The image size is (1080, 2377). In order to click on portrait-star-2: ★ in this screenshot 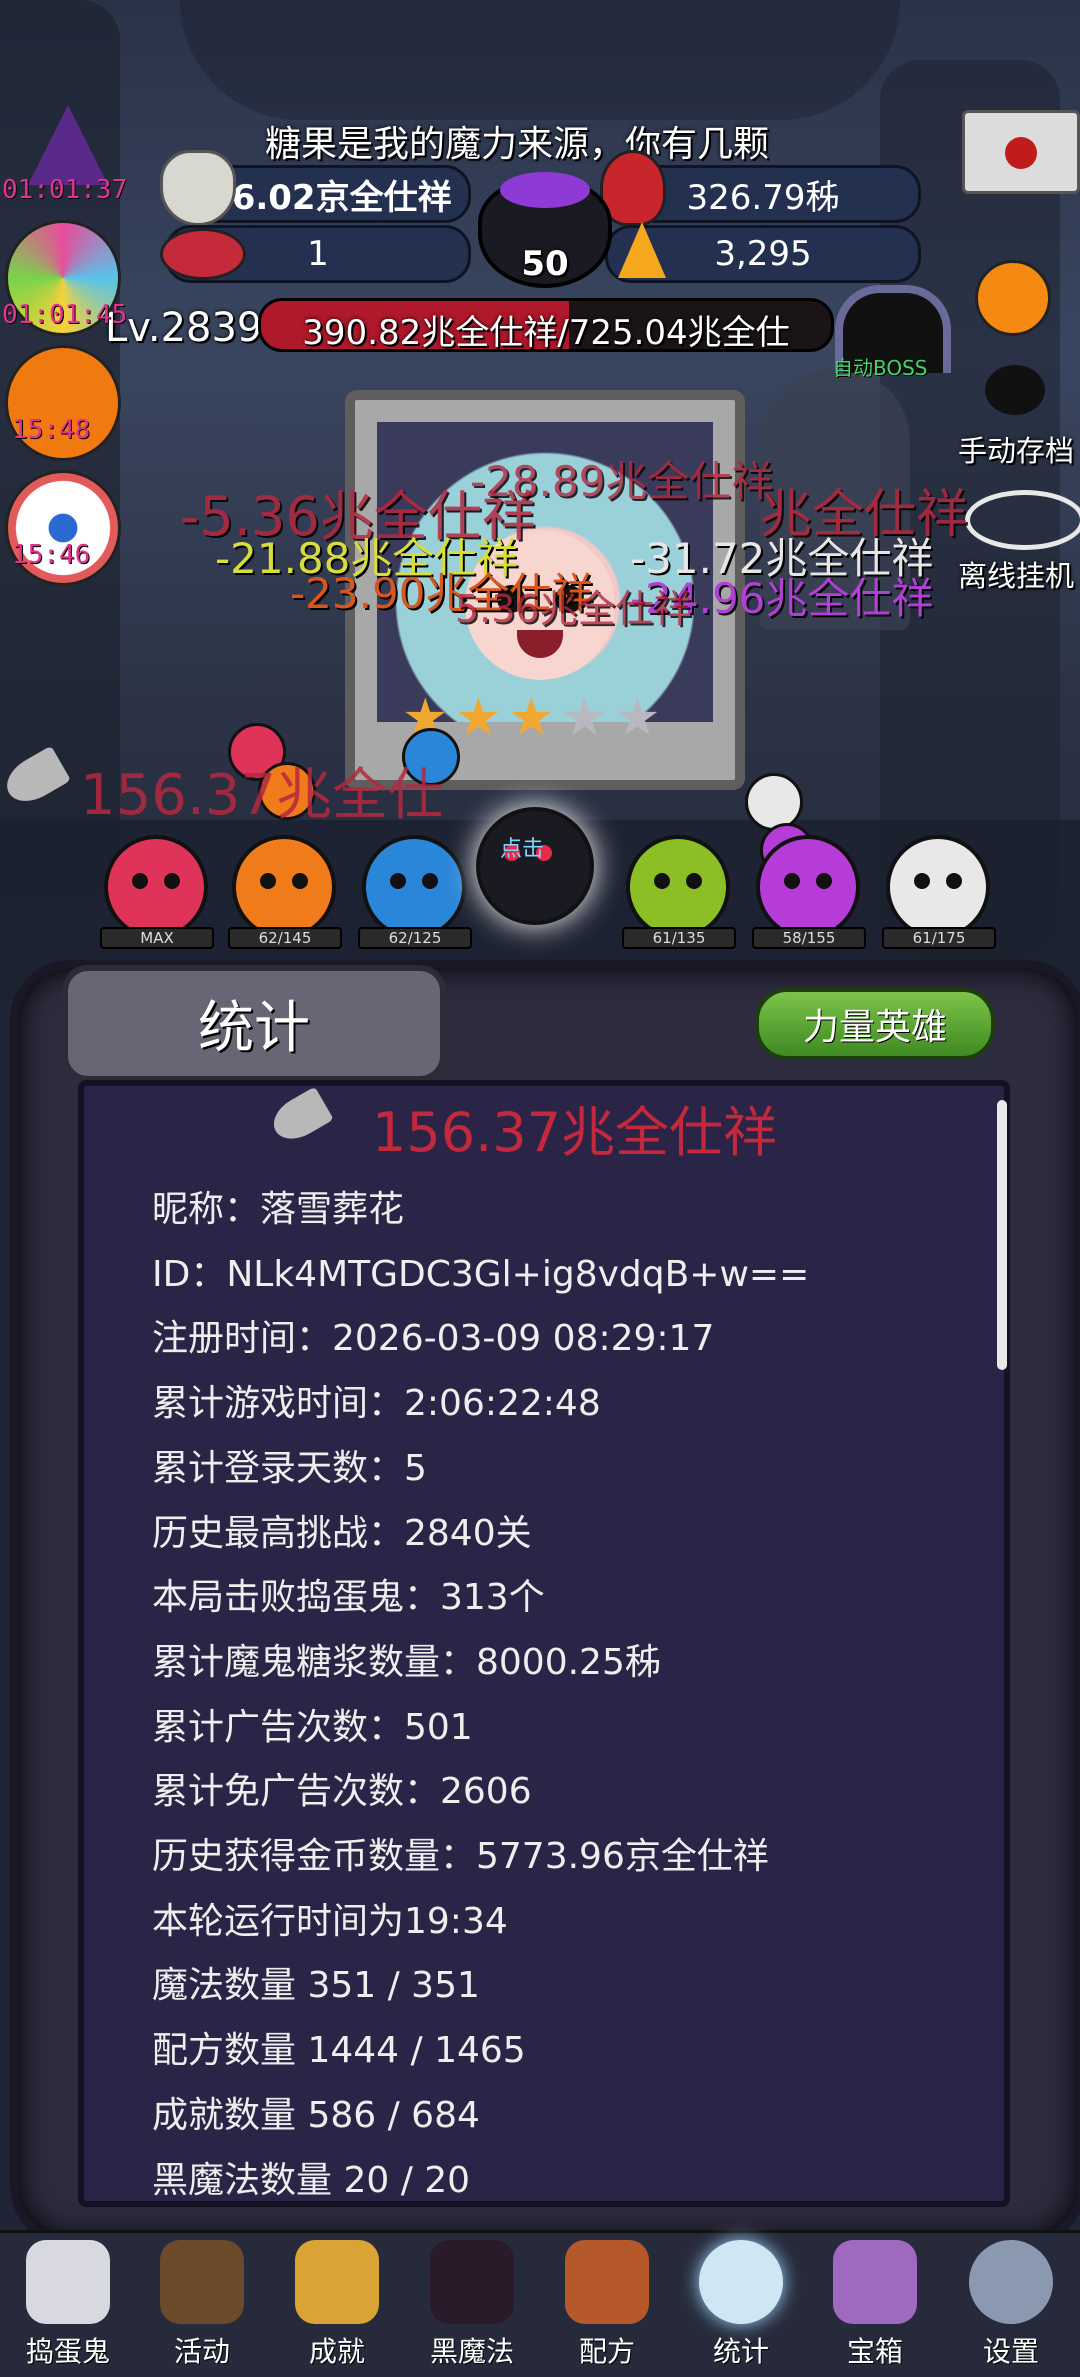, I will do `click(478, 718)`.